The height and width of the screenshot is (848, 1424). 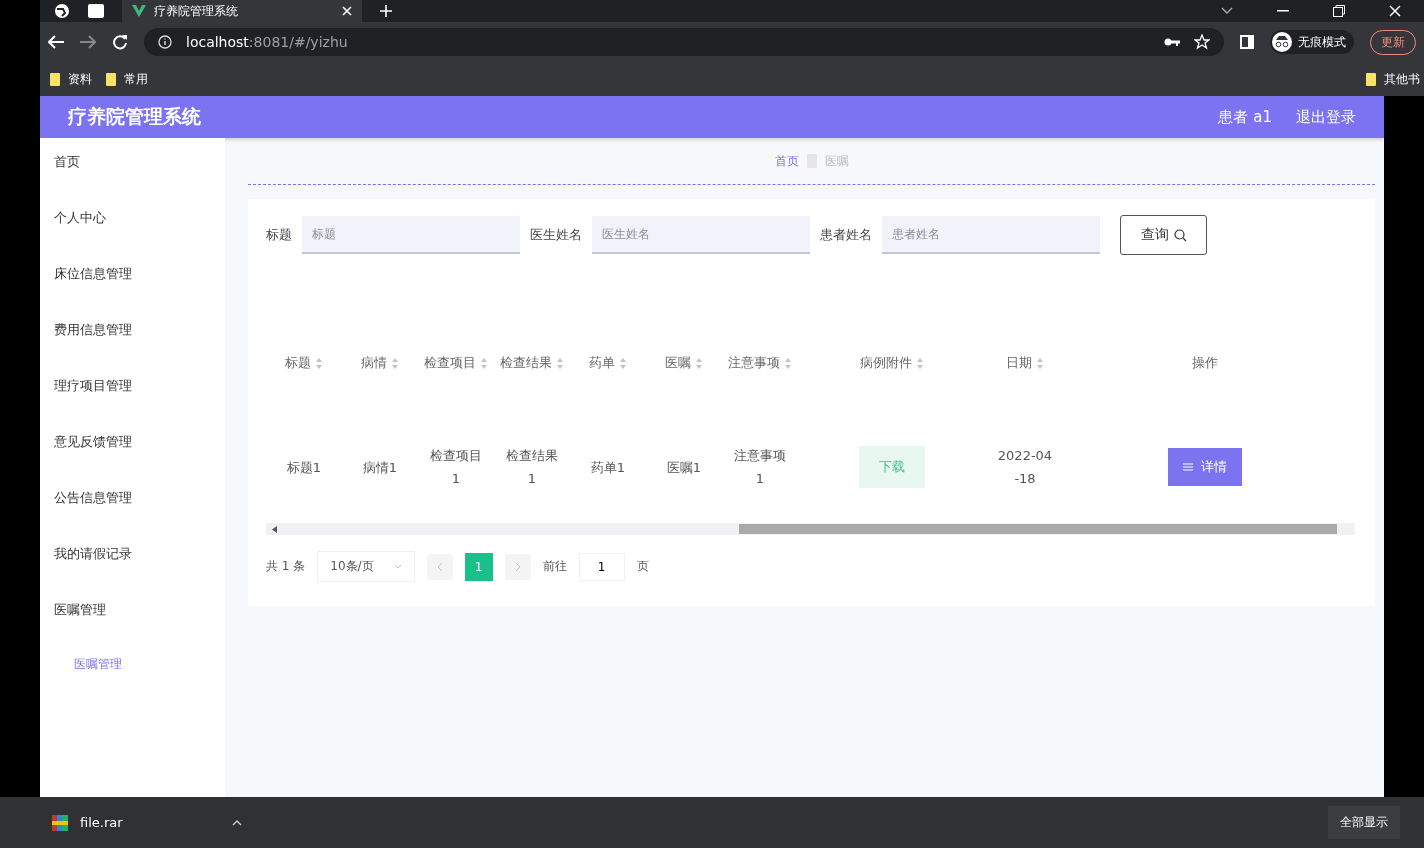 What do you see at coordinates (274, 529) in the screenshot?
I see `scroll-left-icon` at bounding box center [274, 529].